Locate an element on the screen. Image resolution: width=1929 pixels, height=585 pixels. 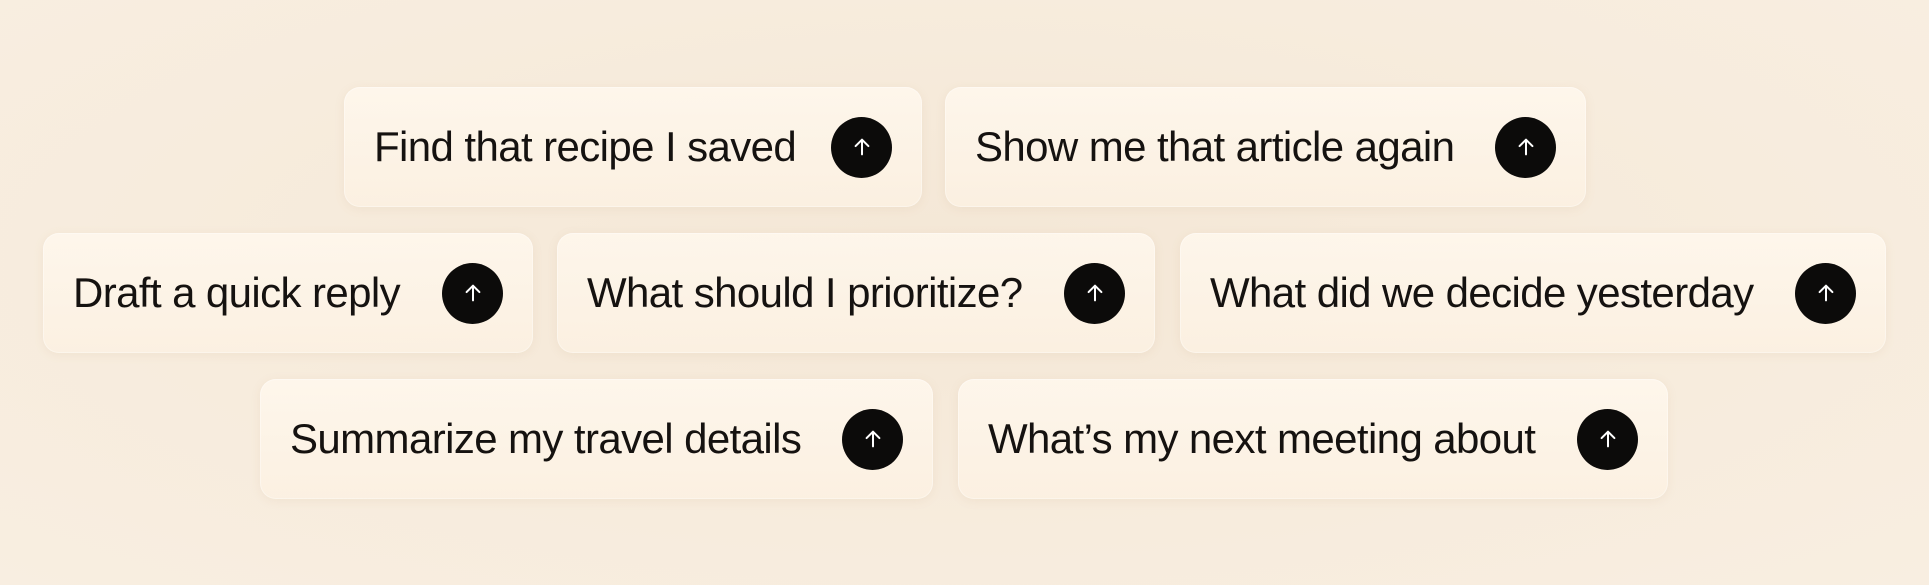
suggestion-label: Show me that article again is located at coordinates (1215, 146).